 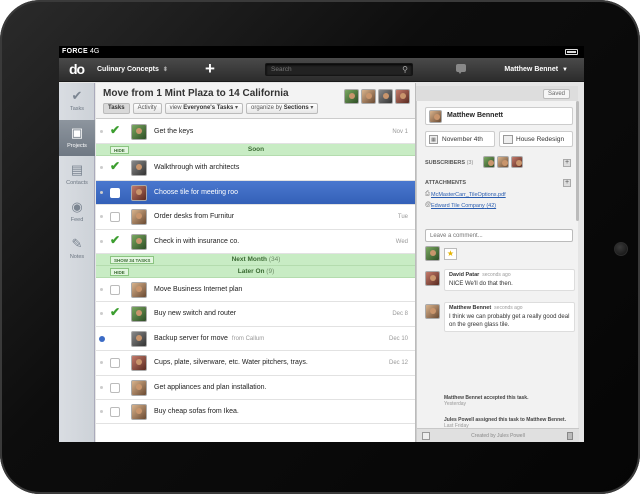 What do you see at coordinates (147, 108) in the screenshot?
I see `tab-activity: Activity` at bounding box center [147, 108].